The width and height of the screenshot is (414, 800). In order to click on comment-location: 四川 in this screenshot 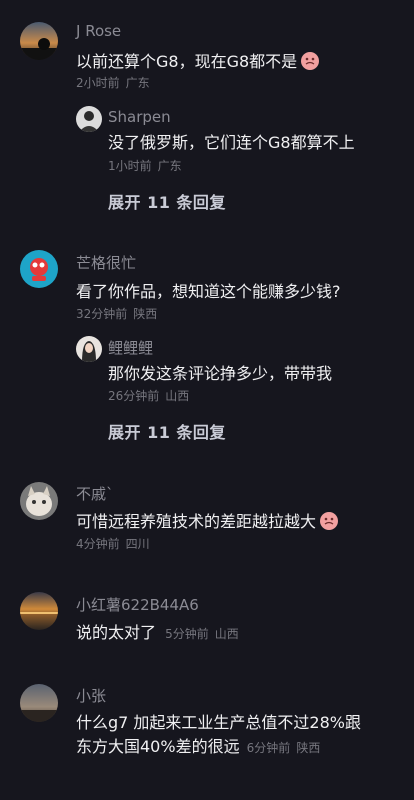, I will do `click(137, 544)`.